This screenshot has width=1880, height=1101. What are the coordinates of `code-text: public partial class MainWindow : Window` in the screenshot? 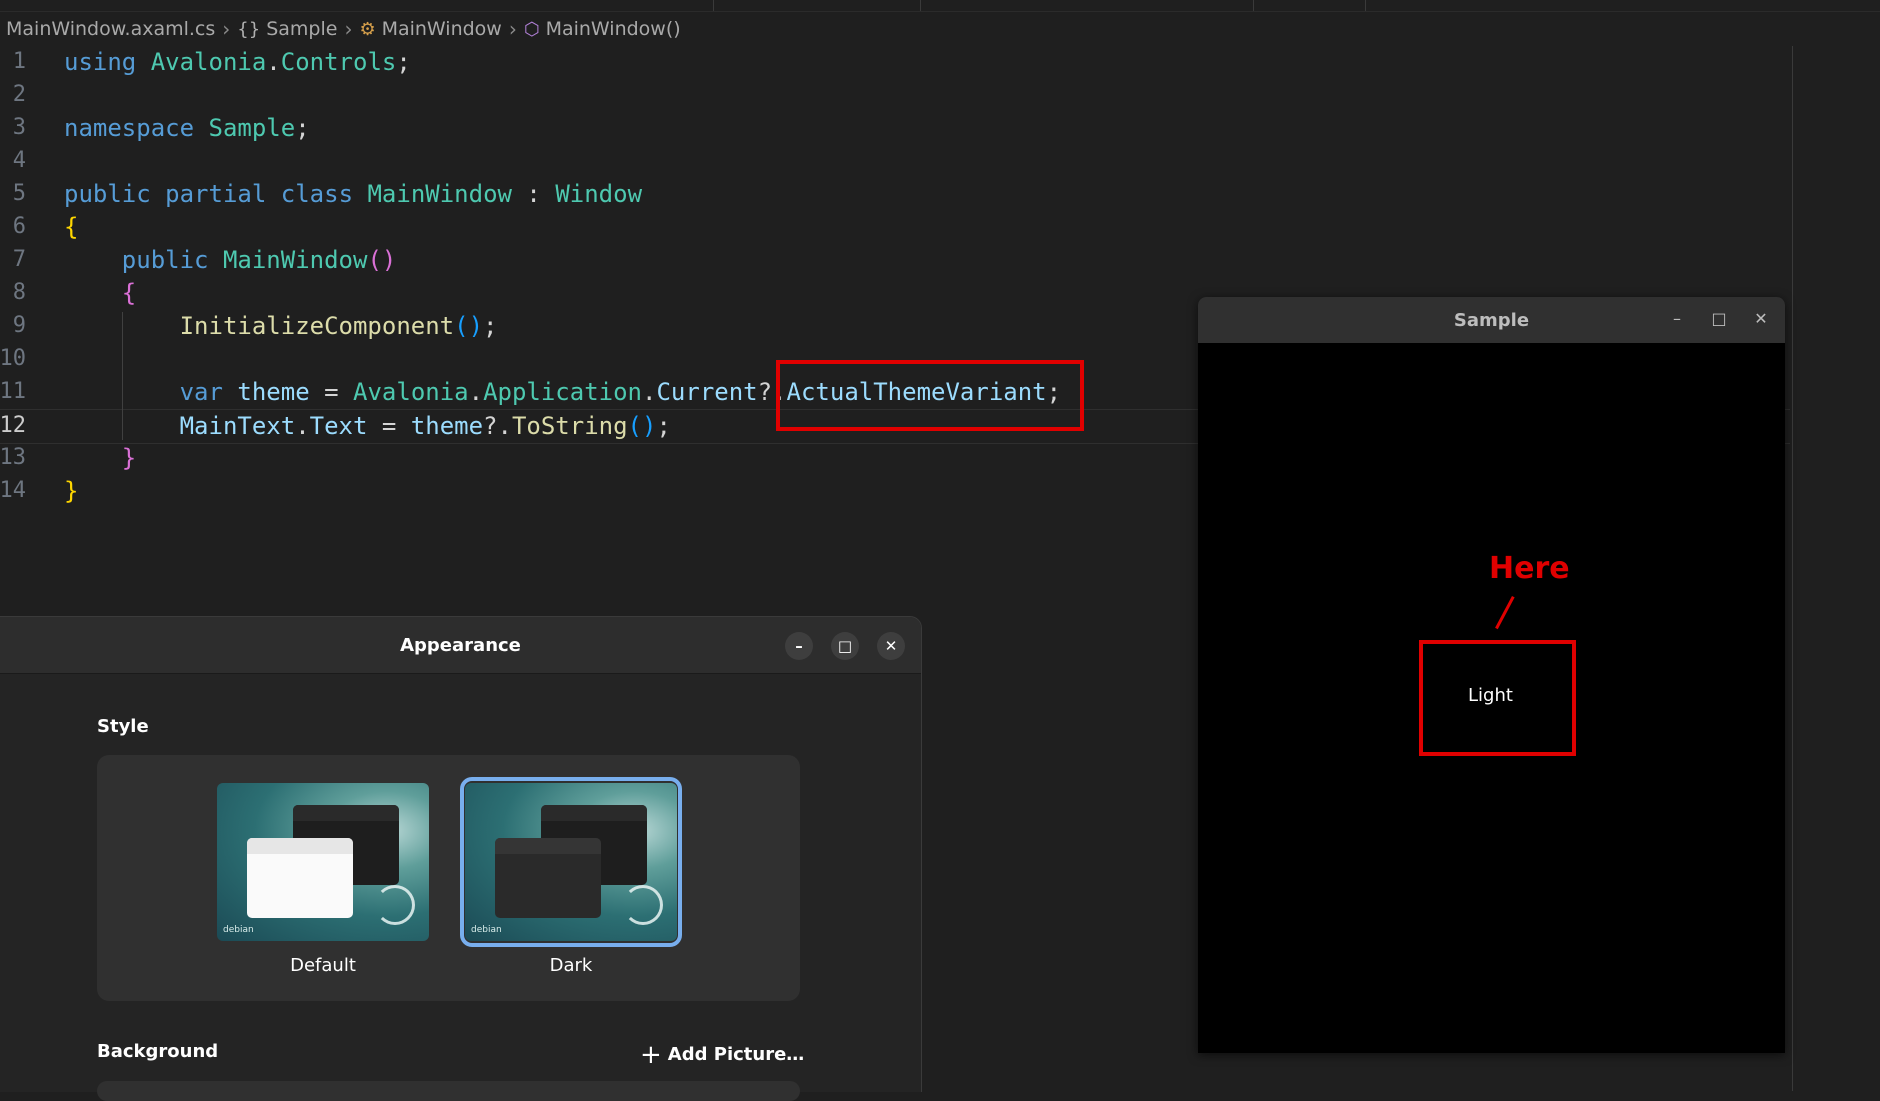 It's located at (353, 194).